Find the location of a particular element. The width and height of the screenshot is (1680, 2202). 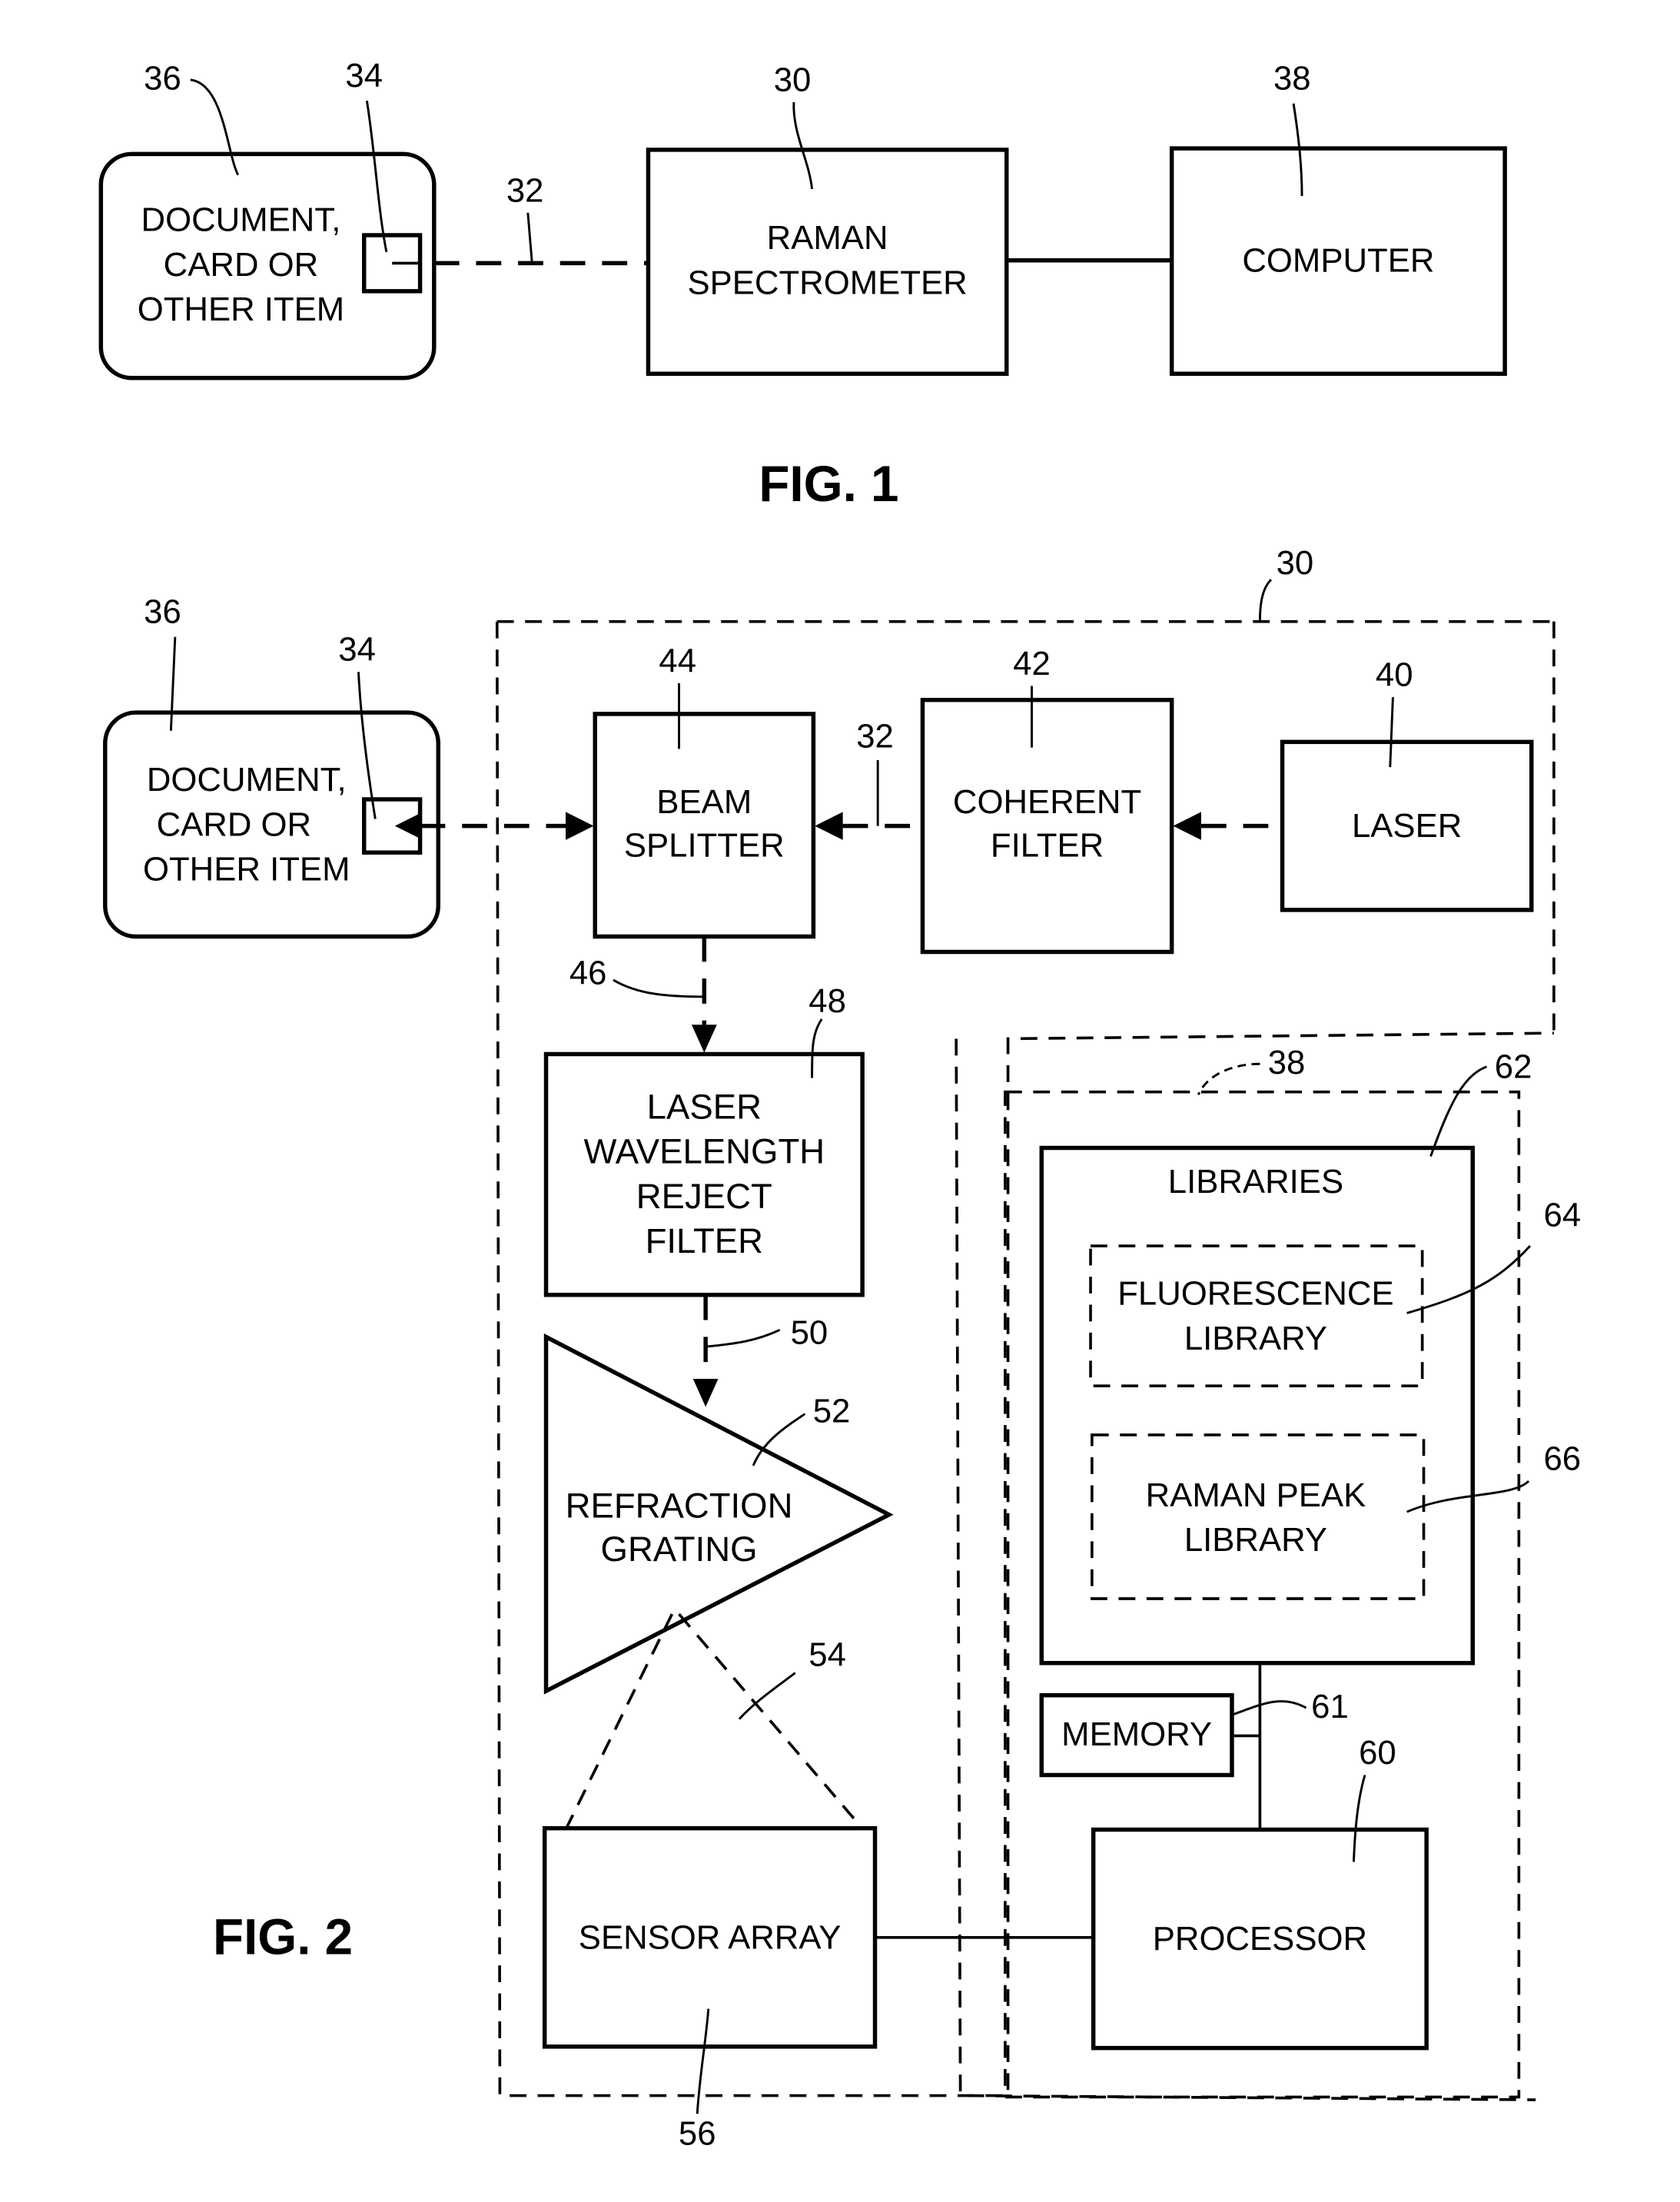

fig1-document-line3: OTHER ITEM is located at coordinates (242, 309).